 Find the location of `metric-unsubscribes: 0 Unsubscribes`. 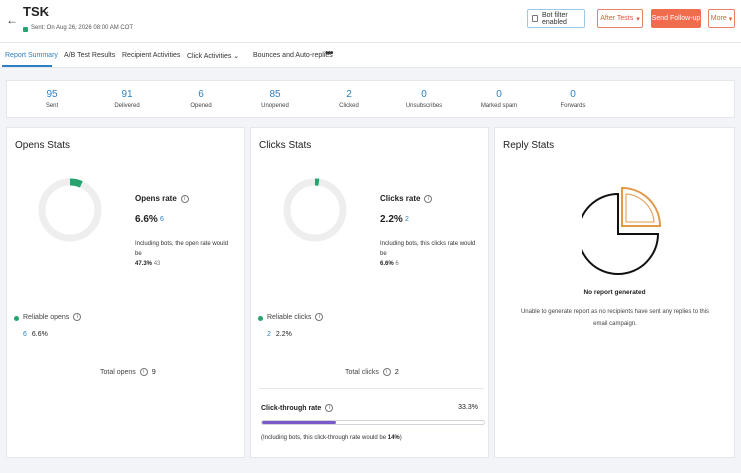

metric-unsubscribes: 0 Unsubscribes is located at coordinates (424, 99).